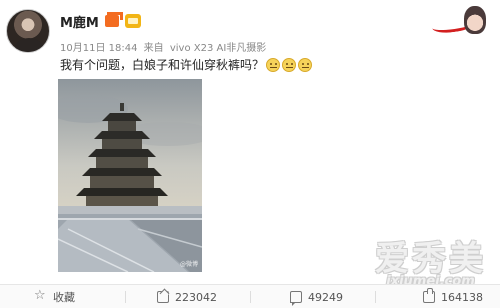 The width and height of the screenshot is (500, 308). Describe the element at coordinates (162, 65) in the screenshot. I see `post-body: 我有个问题，白娘子和许仙穿秋裤吗？` at that location.